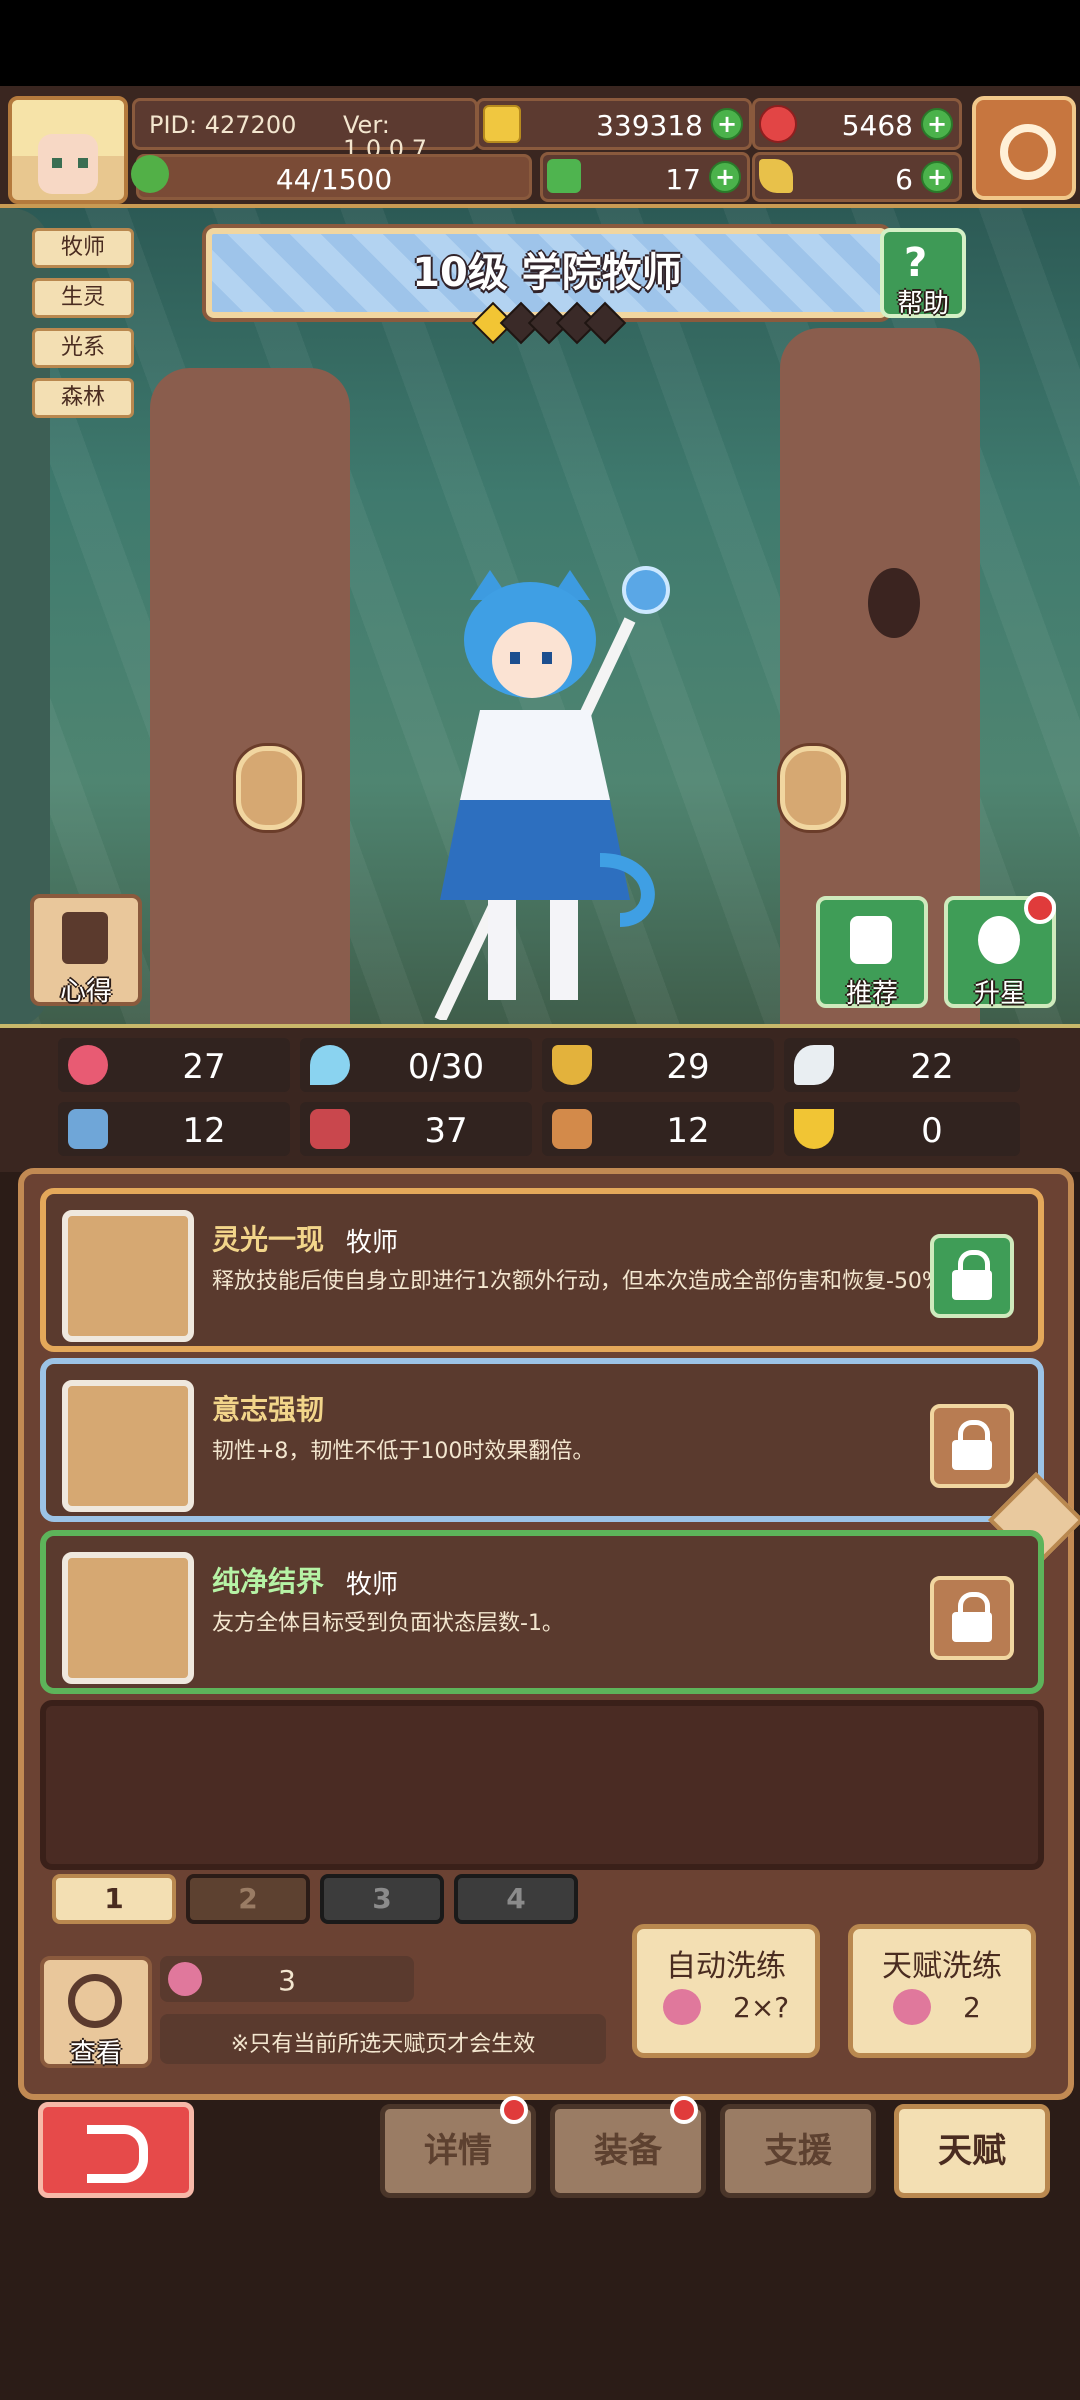 Image resolution: width=1080 pixels, height=2400 pixels. What do you see at coordinates (88, 1065) in the screenshot?
I see `heart-icon` at bounding box center [88, 1065].